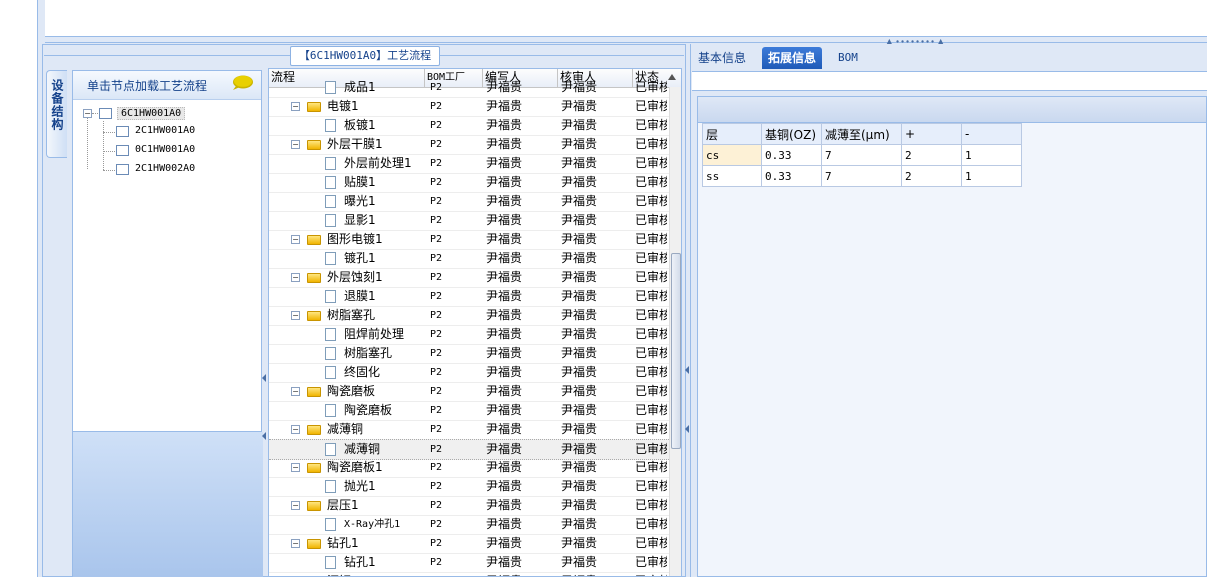 The image size is (1207, 577). I want to click on tree-child-node: 2C1HW002A0, so click(165, 168).